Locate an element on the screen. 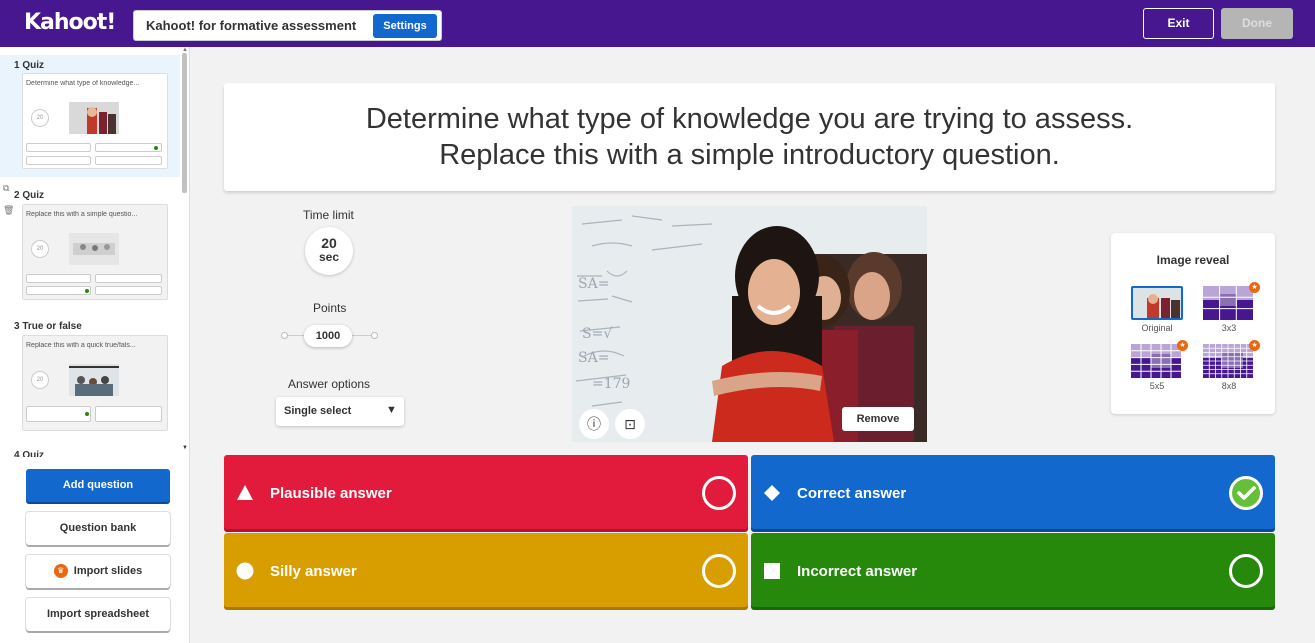  reveal-option-3x3: ★ is located at coordinates (1231, 301).